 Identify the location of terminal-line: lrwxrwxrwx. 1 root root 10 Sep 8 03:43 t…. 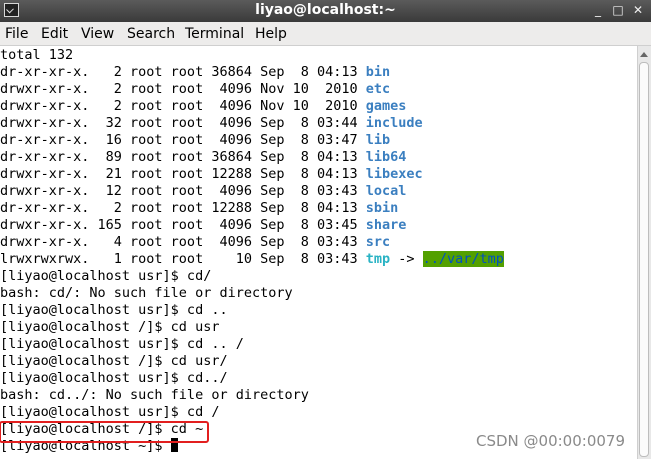
(252, 259).